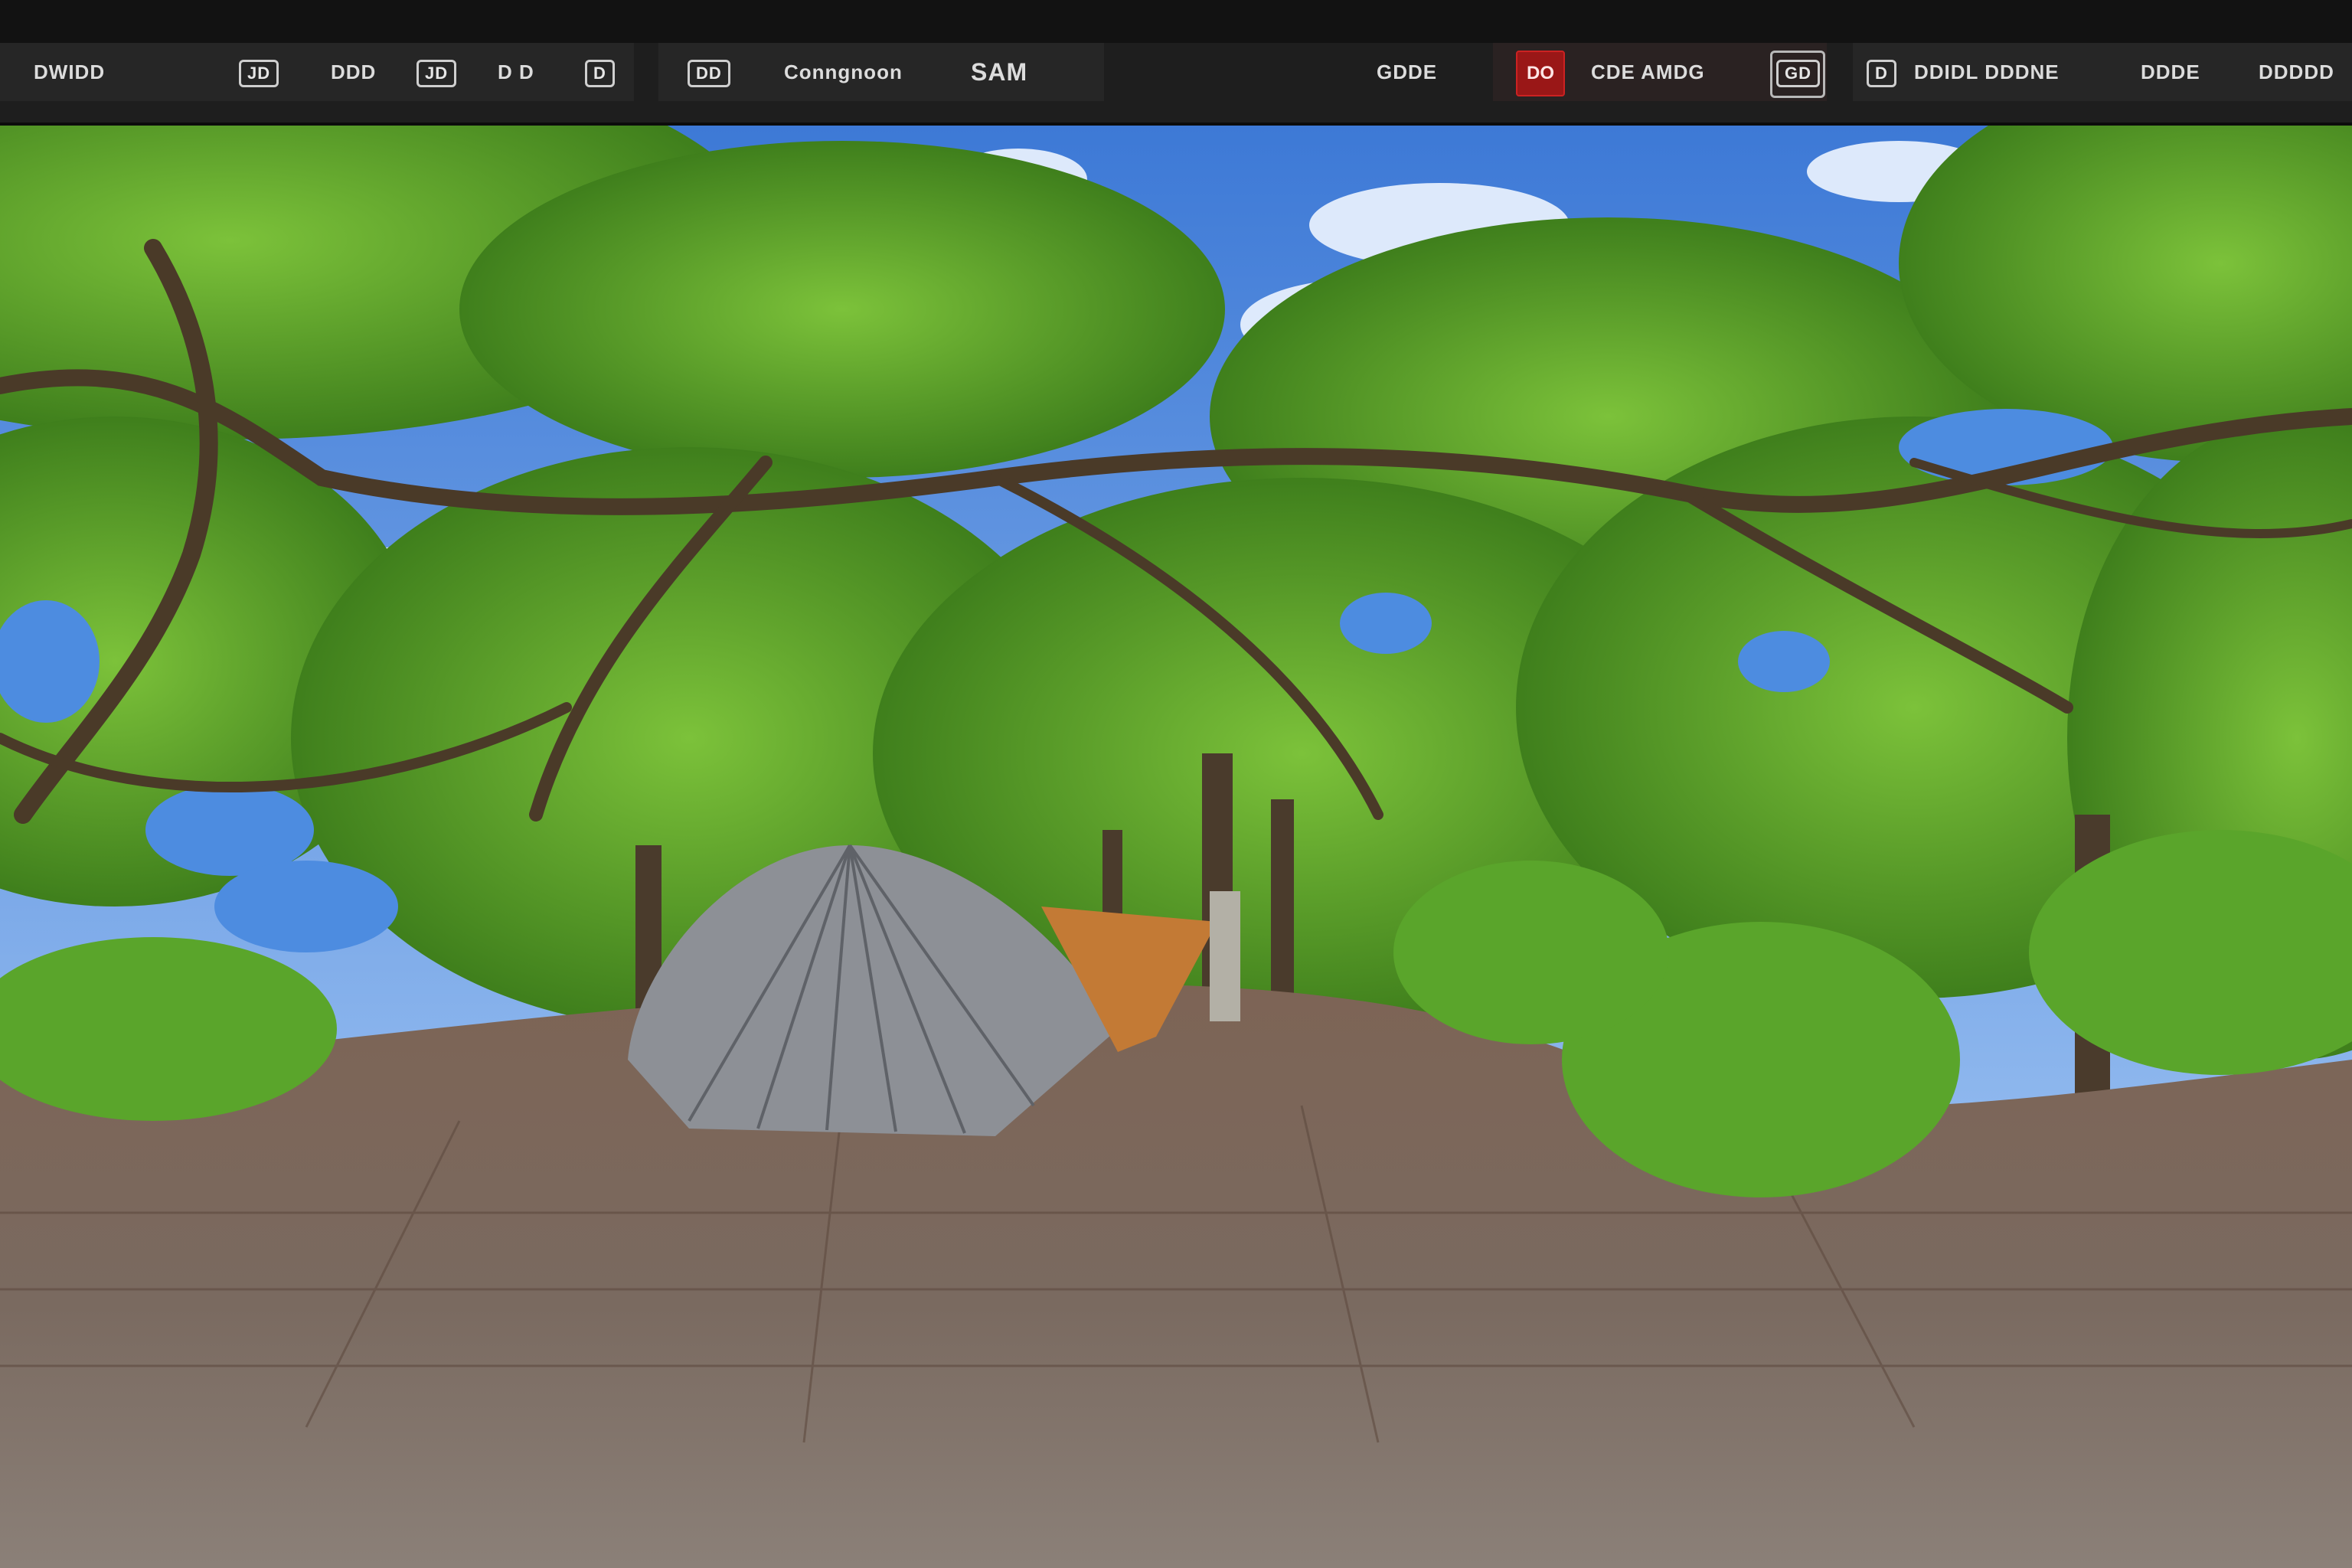  What do you see at coordinates (1798, 72) in the screenshot?
I see `filter-badge: GD` at bounding box center [1798, 72].